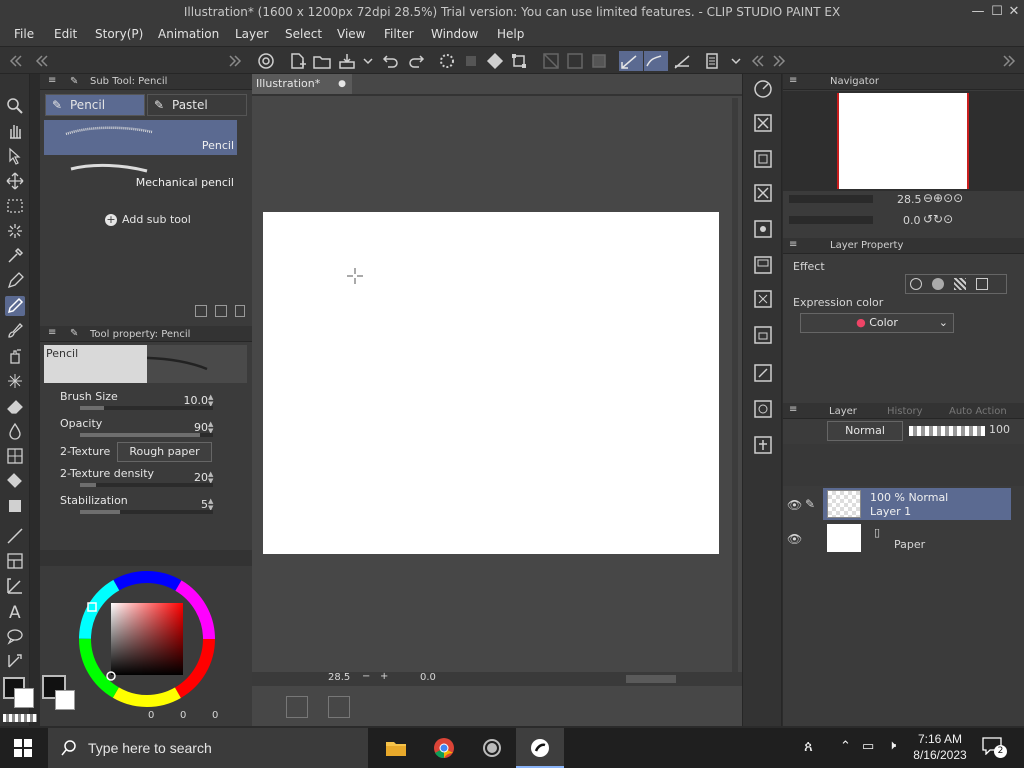  Describe the element at coordinates (15, 506) in the screenshot. I see `gradient-icon` at that location.